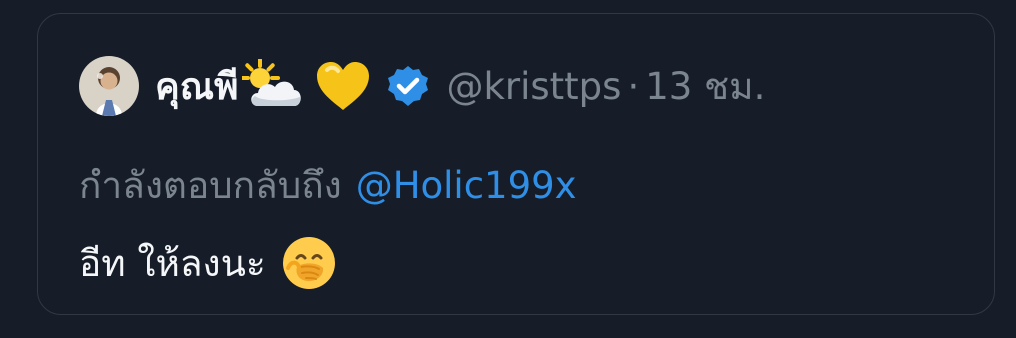 The height and width of the screenshot is (338, 1016). I want to click on tweet-body: อีท ให้ลงนะ, so click(208, 263).